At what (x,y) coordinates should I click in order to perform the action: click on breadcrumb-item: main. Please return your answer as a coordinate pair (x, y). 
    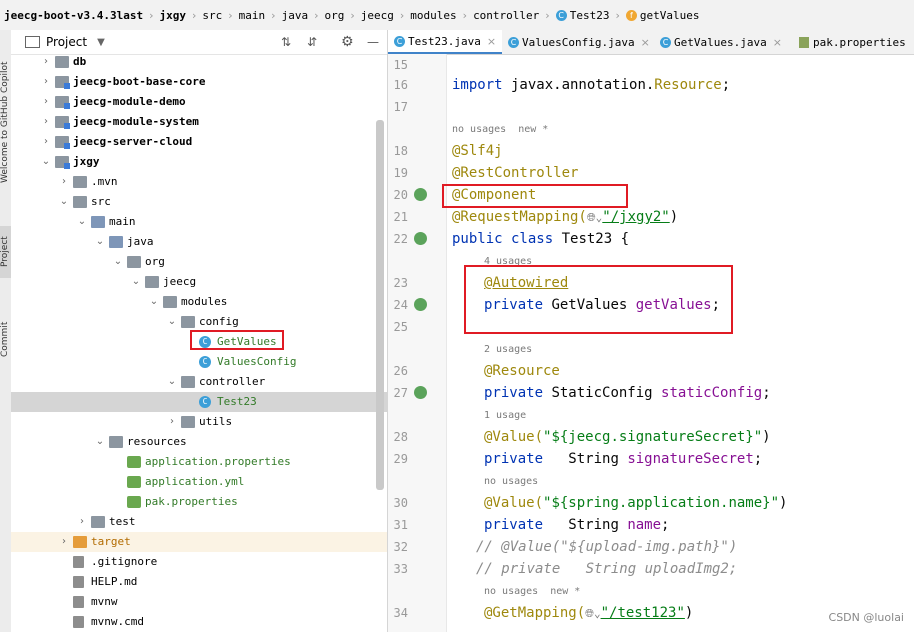
    Looking at the image, I should click on (252, 15).